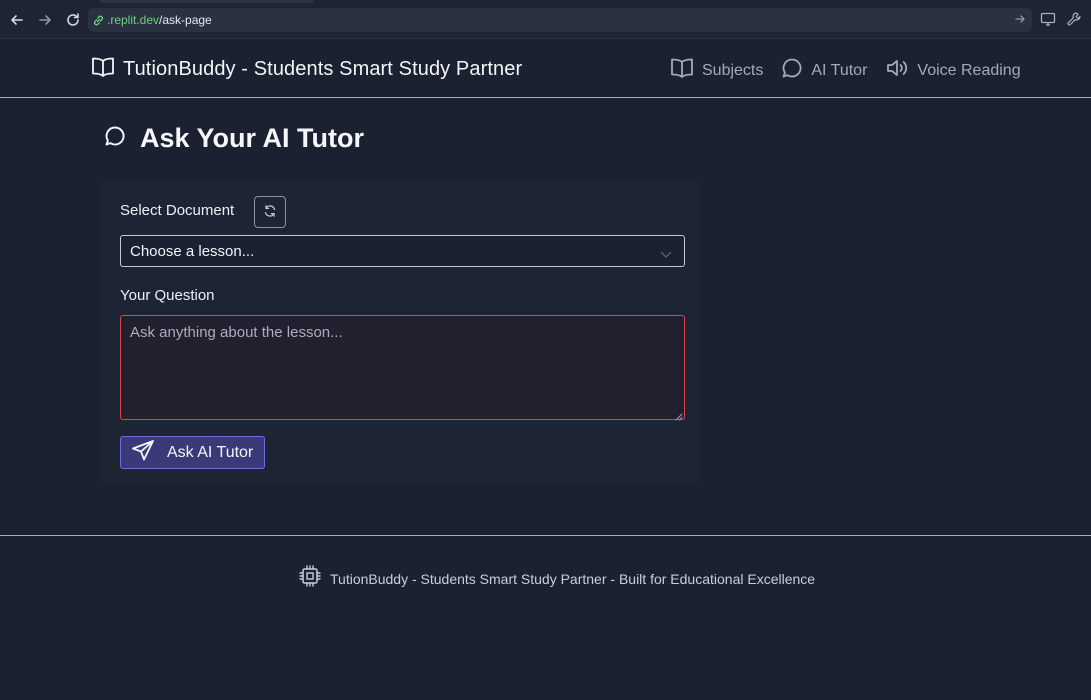  What do you see at coordinates (969, 70) in the screenshot?
I see `nav-item-label: Voice Reading` at bounding box center [969, 70].